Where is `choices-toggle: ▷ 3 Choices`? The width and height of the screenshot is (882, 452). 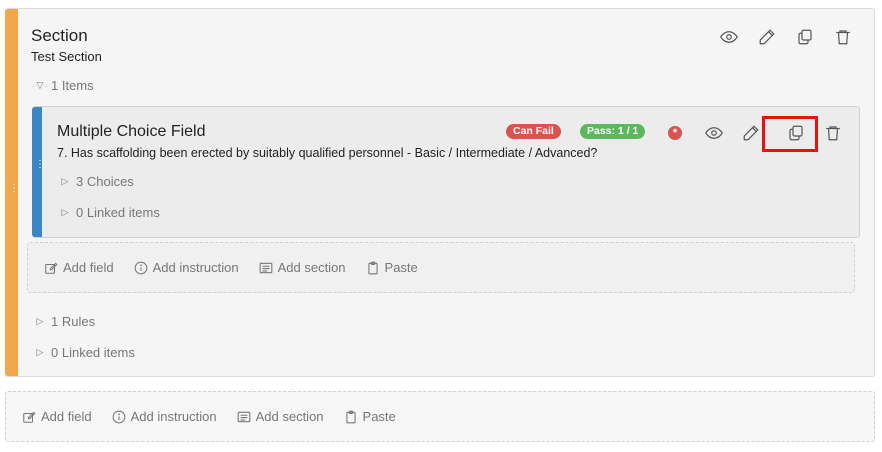
choices-toggle: ▷ 3 Choices is located at coordinates (97, 181).